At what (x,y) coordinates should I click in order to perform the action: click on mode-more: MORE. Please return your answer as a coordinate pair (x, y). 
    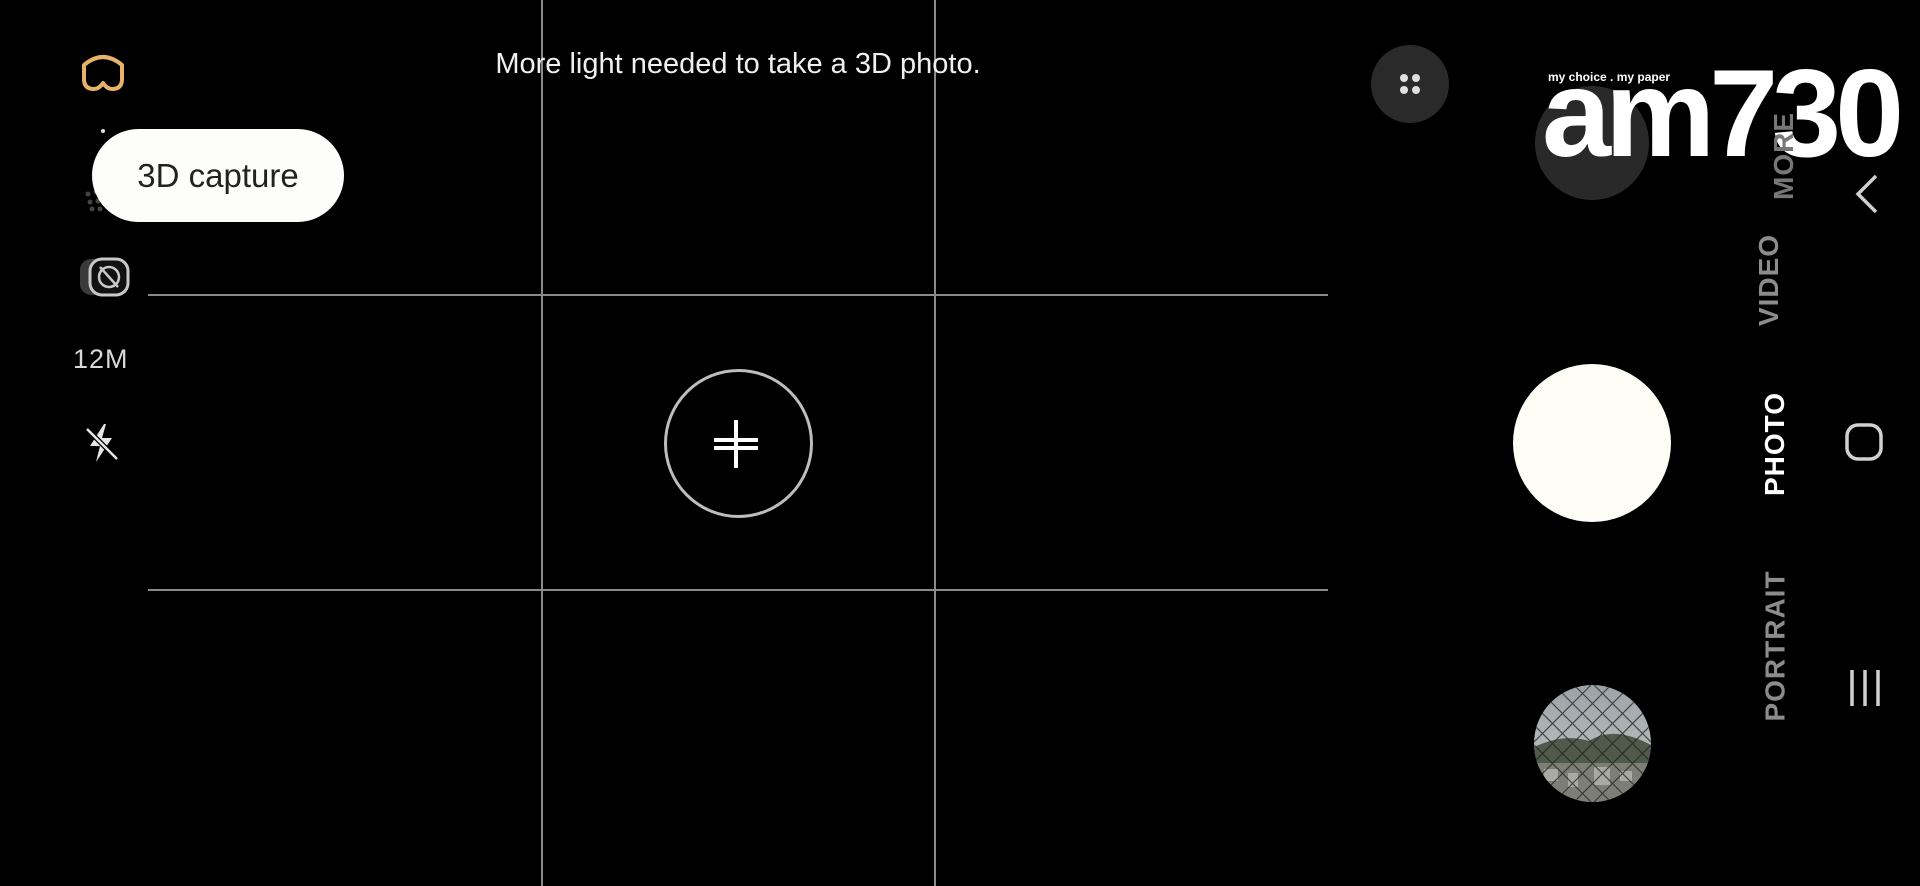
    Looking at the image, I should click on (1784, 156).